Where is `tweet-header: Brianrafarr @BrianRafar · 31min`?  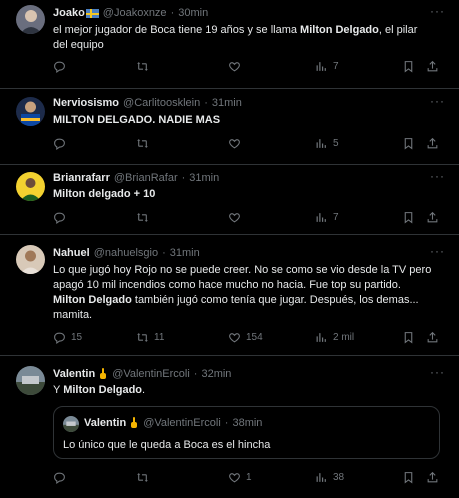
tweet-header: Brianrafarr @BrianRafar · 31min is located at coordinates (136, 178).